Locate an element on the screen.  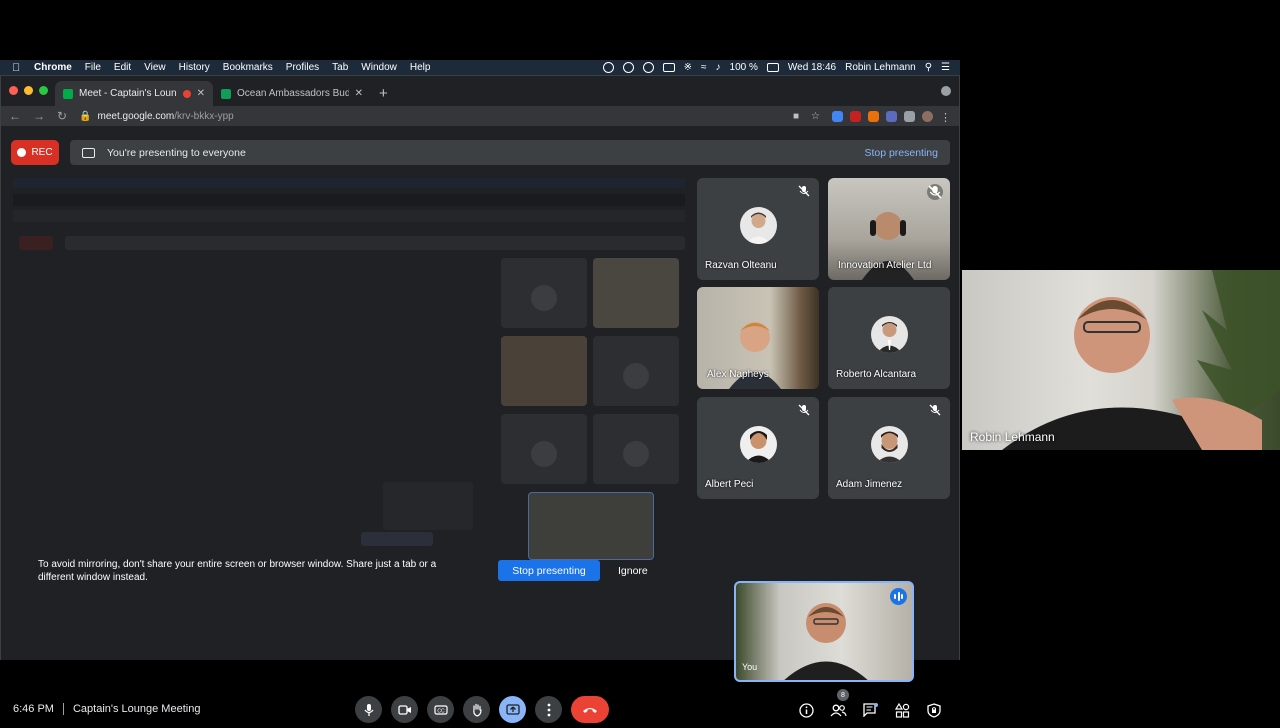
tab-sheets: Ocean Ambassadors Budget S ✕ is located at coordinates (292, 93).